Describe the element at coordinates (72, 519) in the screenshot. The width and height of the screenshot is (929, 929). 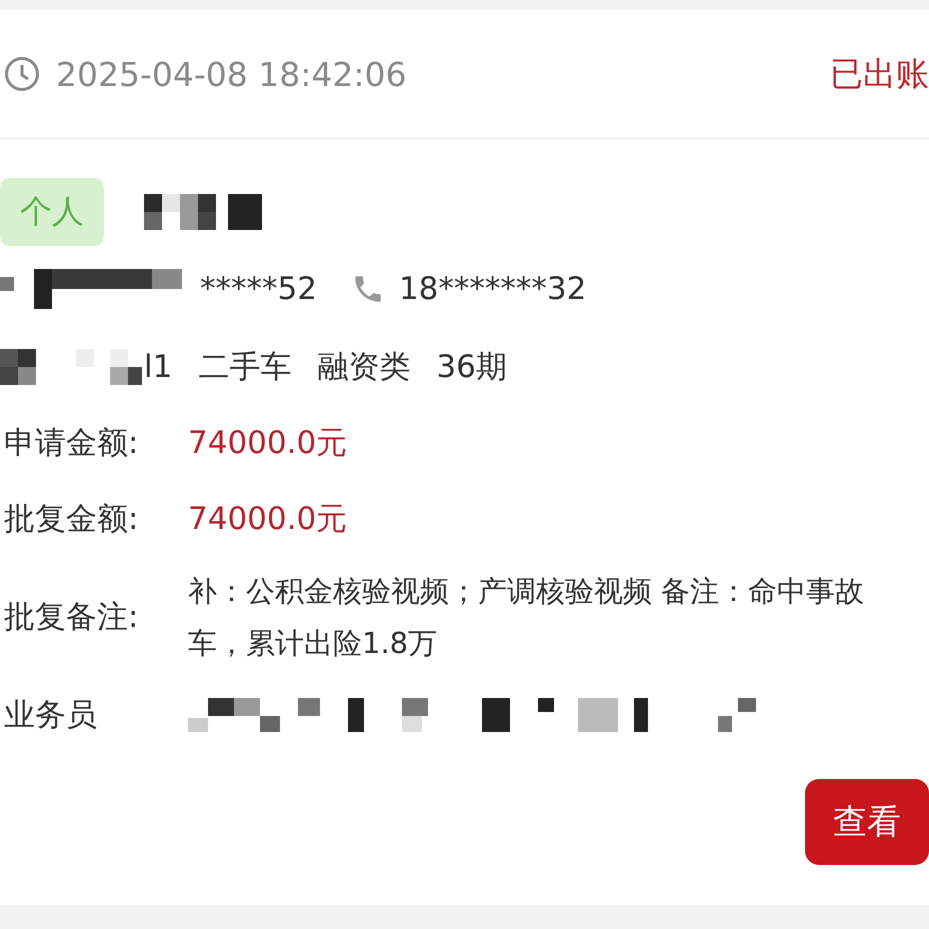
I see `field-label: 批复金额:` at that location.